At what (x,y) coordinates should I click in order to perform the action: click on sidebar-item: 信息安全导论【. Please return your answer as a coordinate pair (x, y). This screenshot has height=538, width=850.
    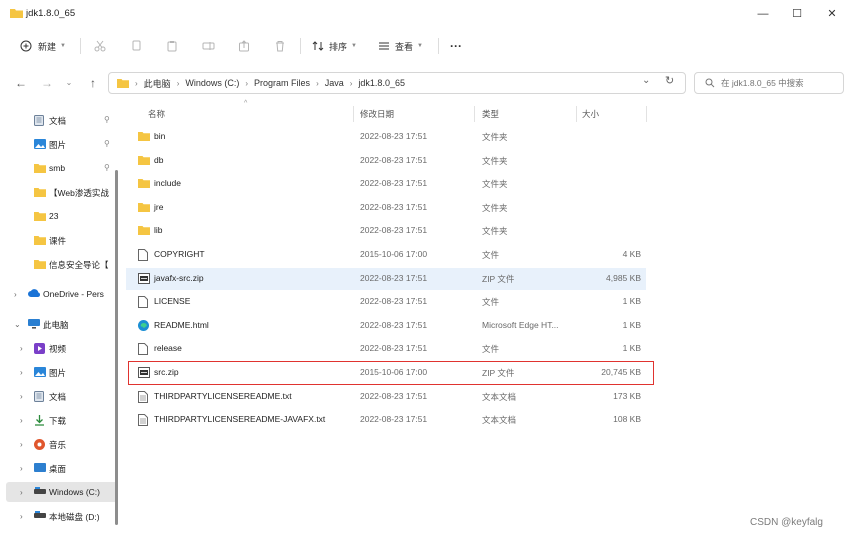
    Looking at the image, I should click on (62, 264).